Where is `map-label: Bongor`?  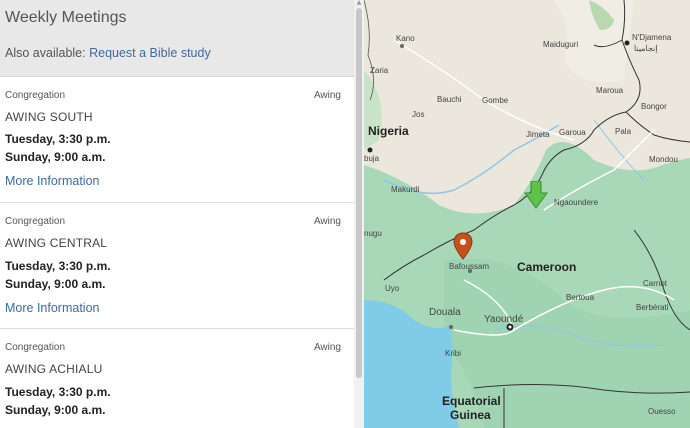
map-label: Bongor is located at coordinates (654, 106).